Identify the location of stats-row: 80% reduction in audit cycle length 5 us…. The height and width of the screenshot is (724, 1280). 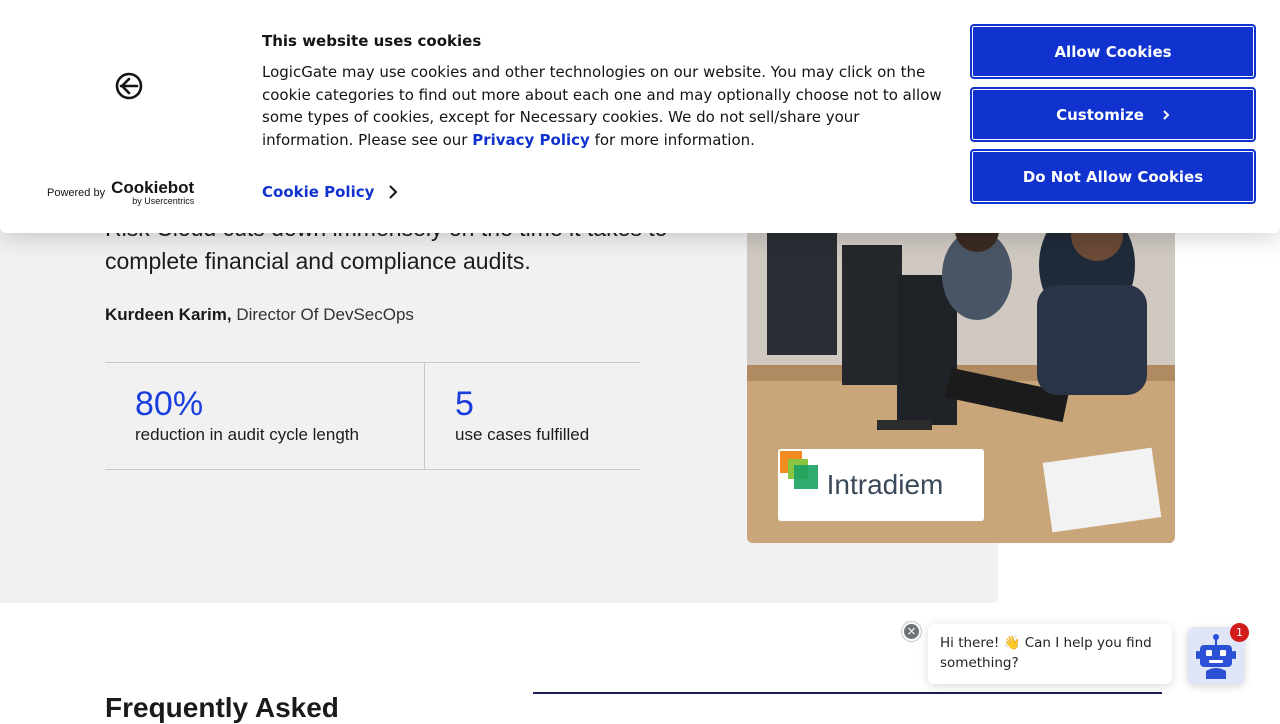
(372, 416).